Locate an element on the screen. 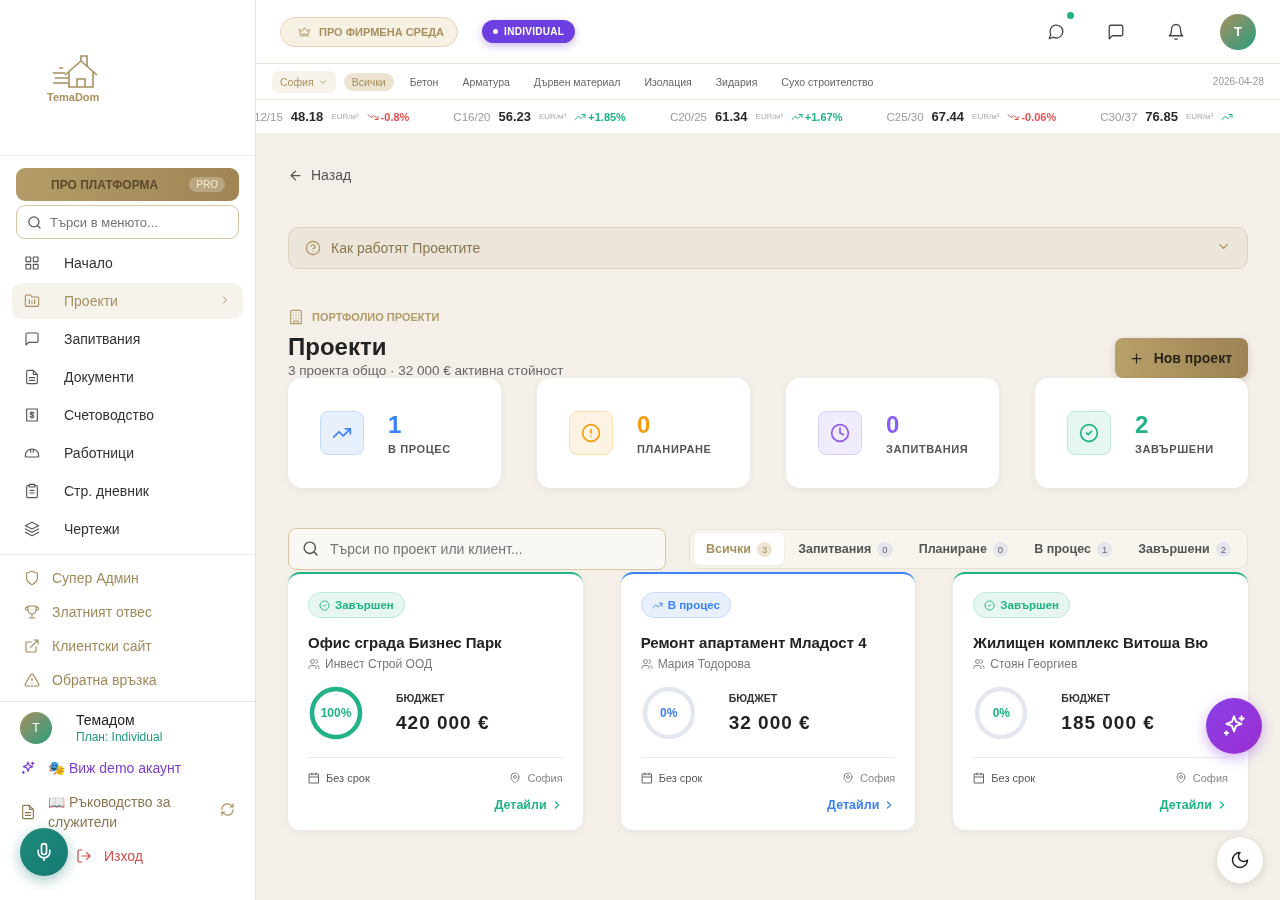 The image size is (1280, 900). progress-percent: 100% is located at coordinates (336, 713).